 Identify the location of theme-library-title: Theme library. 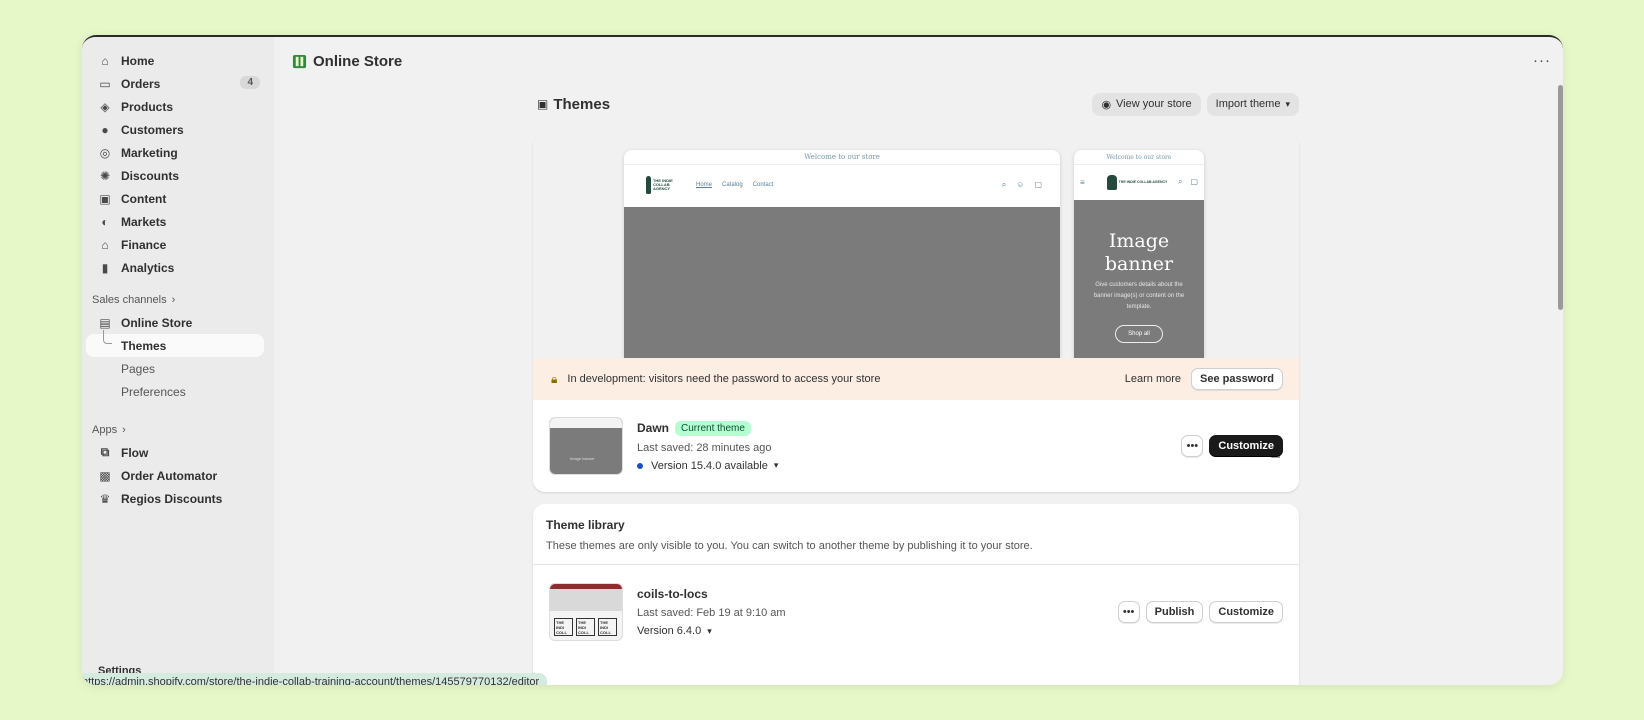
(585, 525).